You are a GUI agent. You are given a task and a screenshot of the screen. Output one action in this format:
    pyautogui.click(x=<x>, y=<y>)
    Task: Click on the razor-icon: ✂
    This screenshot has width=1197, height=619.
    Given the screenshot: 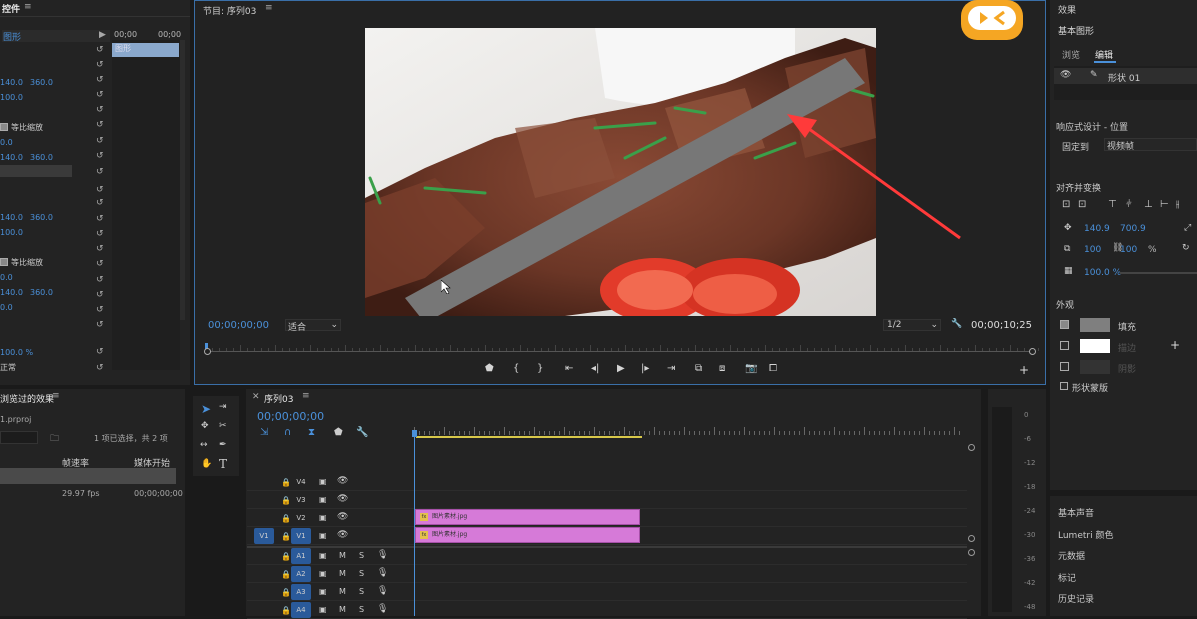 What is the action you would take?
    pyautogui.click(x=223, y=426)
    